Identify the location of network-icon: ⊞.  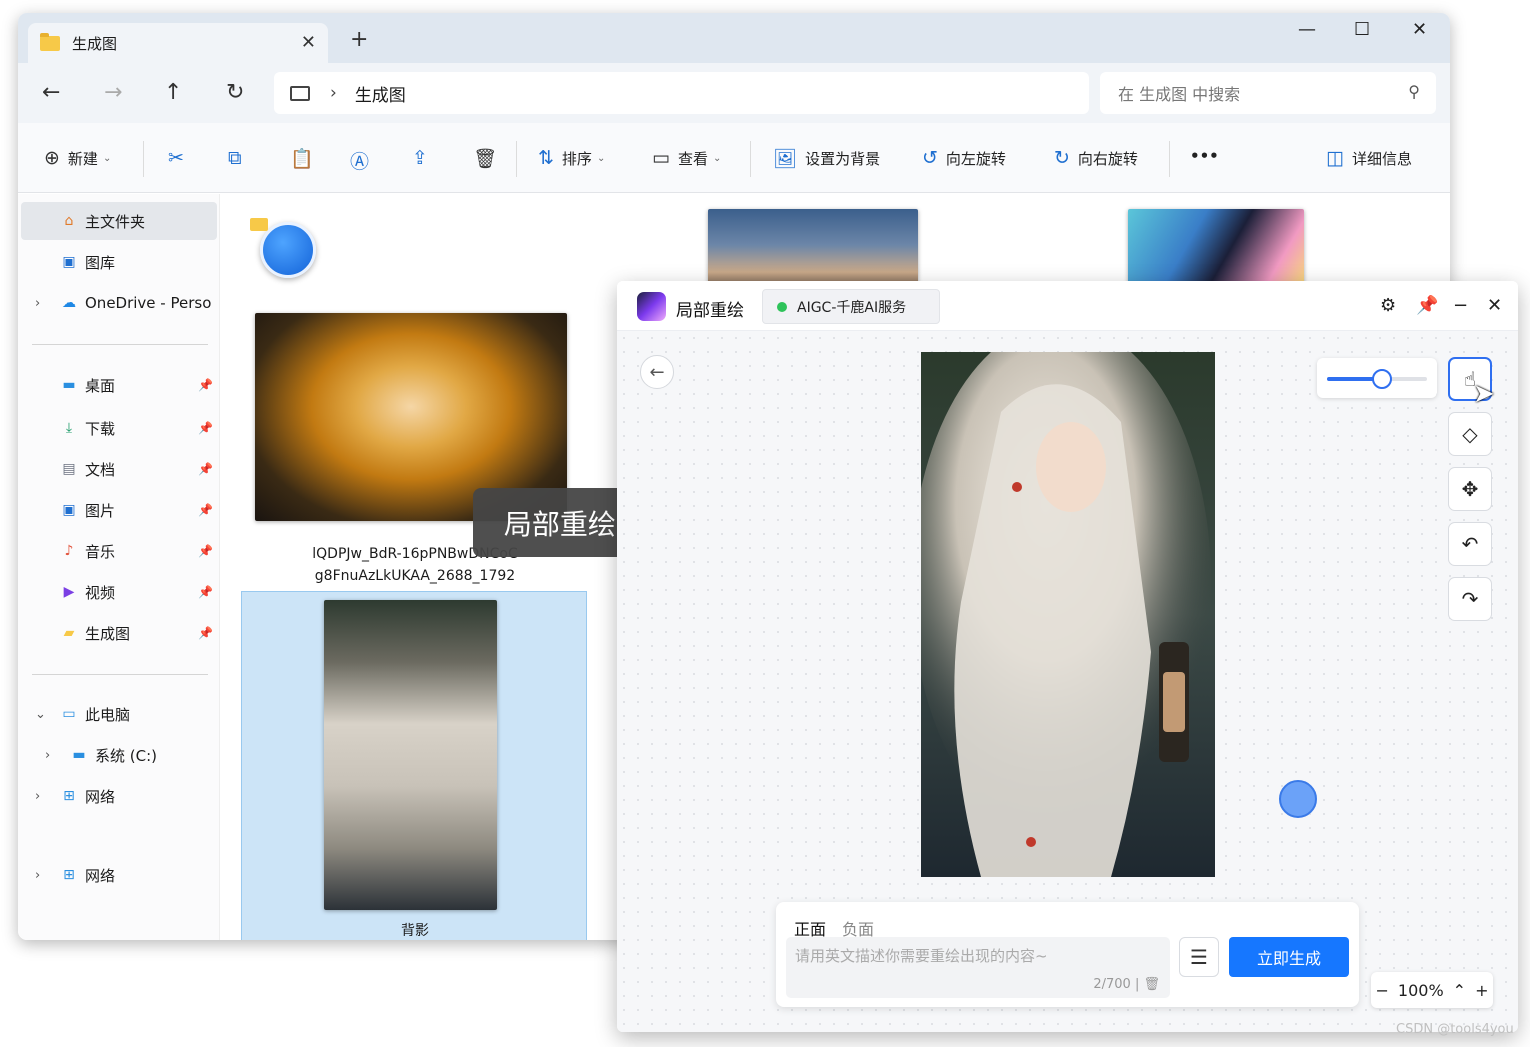
(69, 796).